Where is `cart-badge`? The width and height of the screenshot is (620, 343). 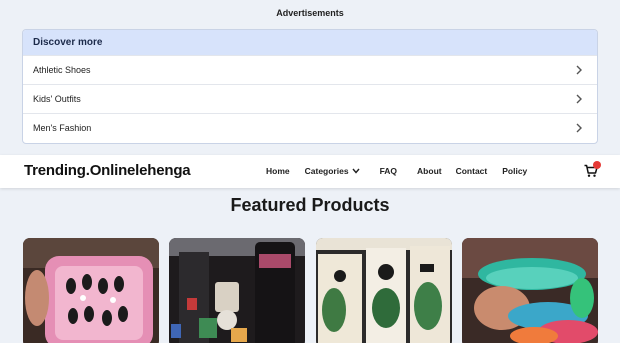 cart-badge is located at coordinates (597, 165).